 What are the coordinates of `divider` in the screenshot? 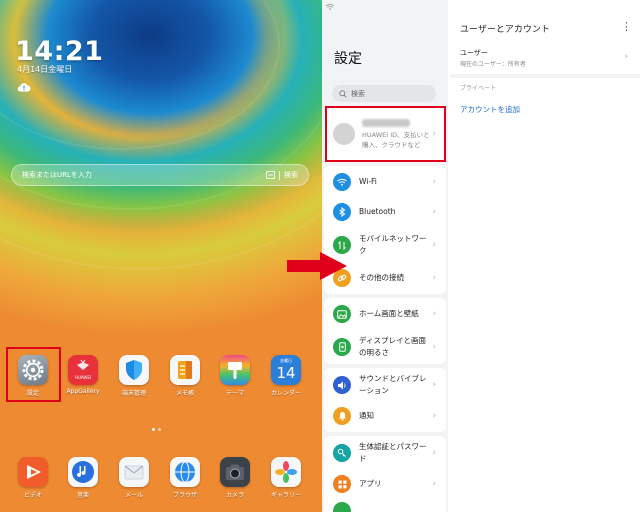 It's located at (279, 175).